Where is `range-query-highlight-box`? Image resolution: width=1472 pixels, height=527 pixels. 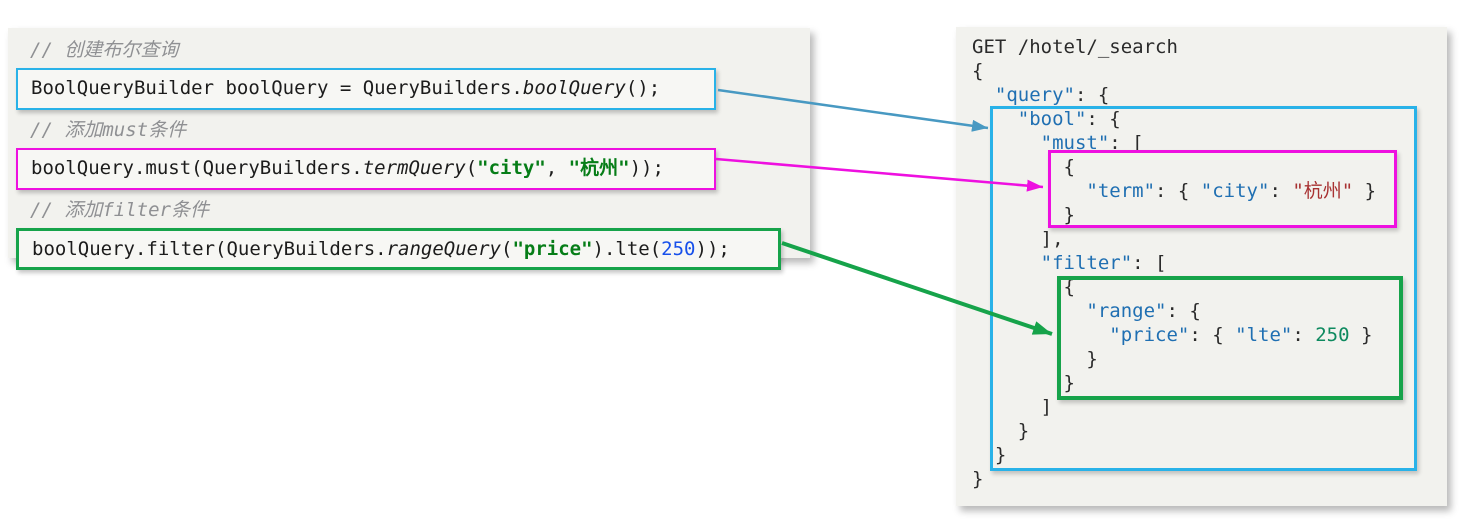
range-query-highlight-box is located at coordinates (1230, 338).